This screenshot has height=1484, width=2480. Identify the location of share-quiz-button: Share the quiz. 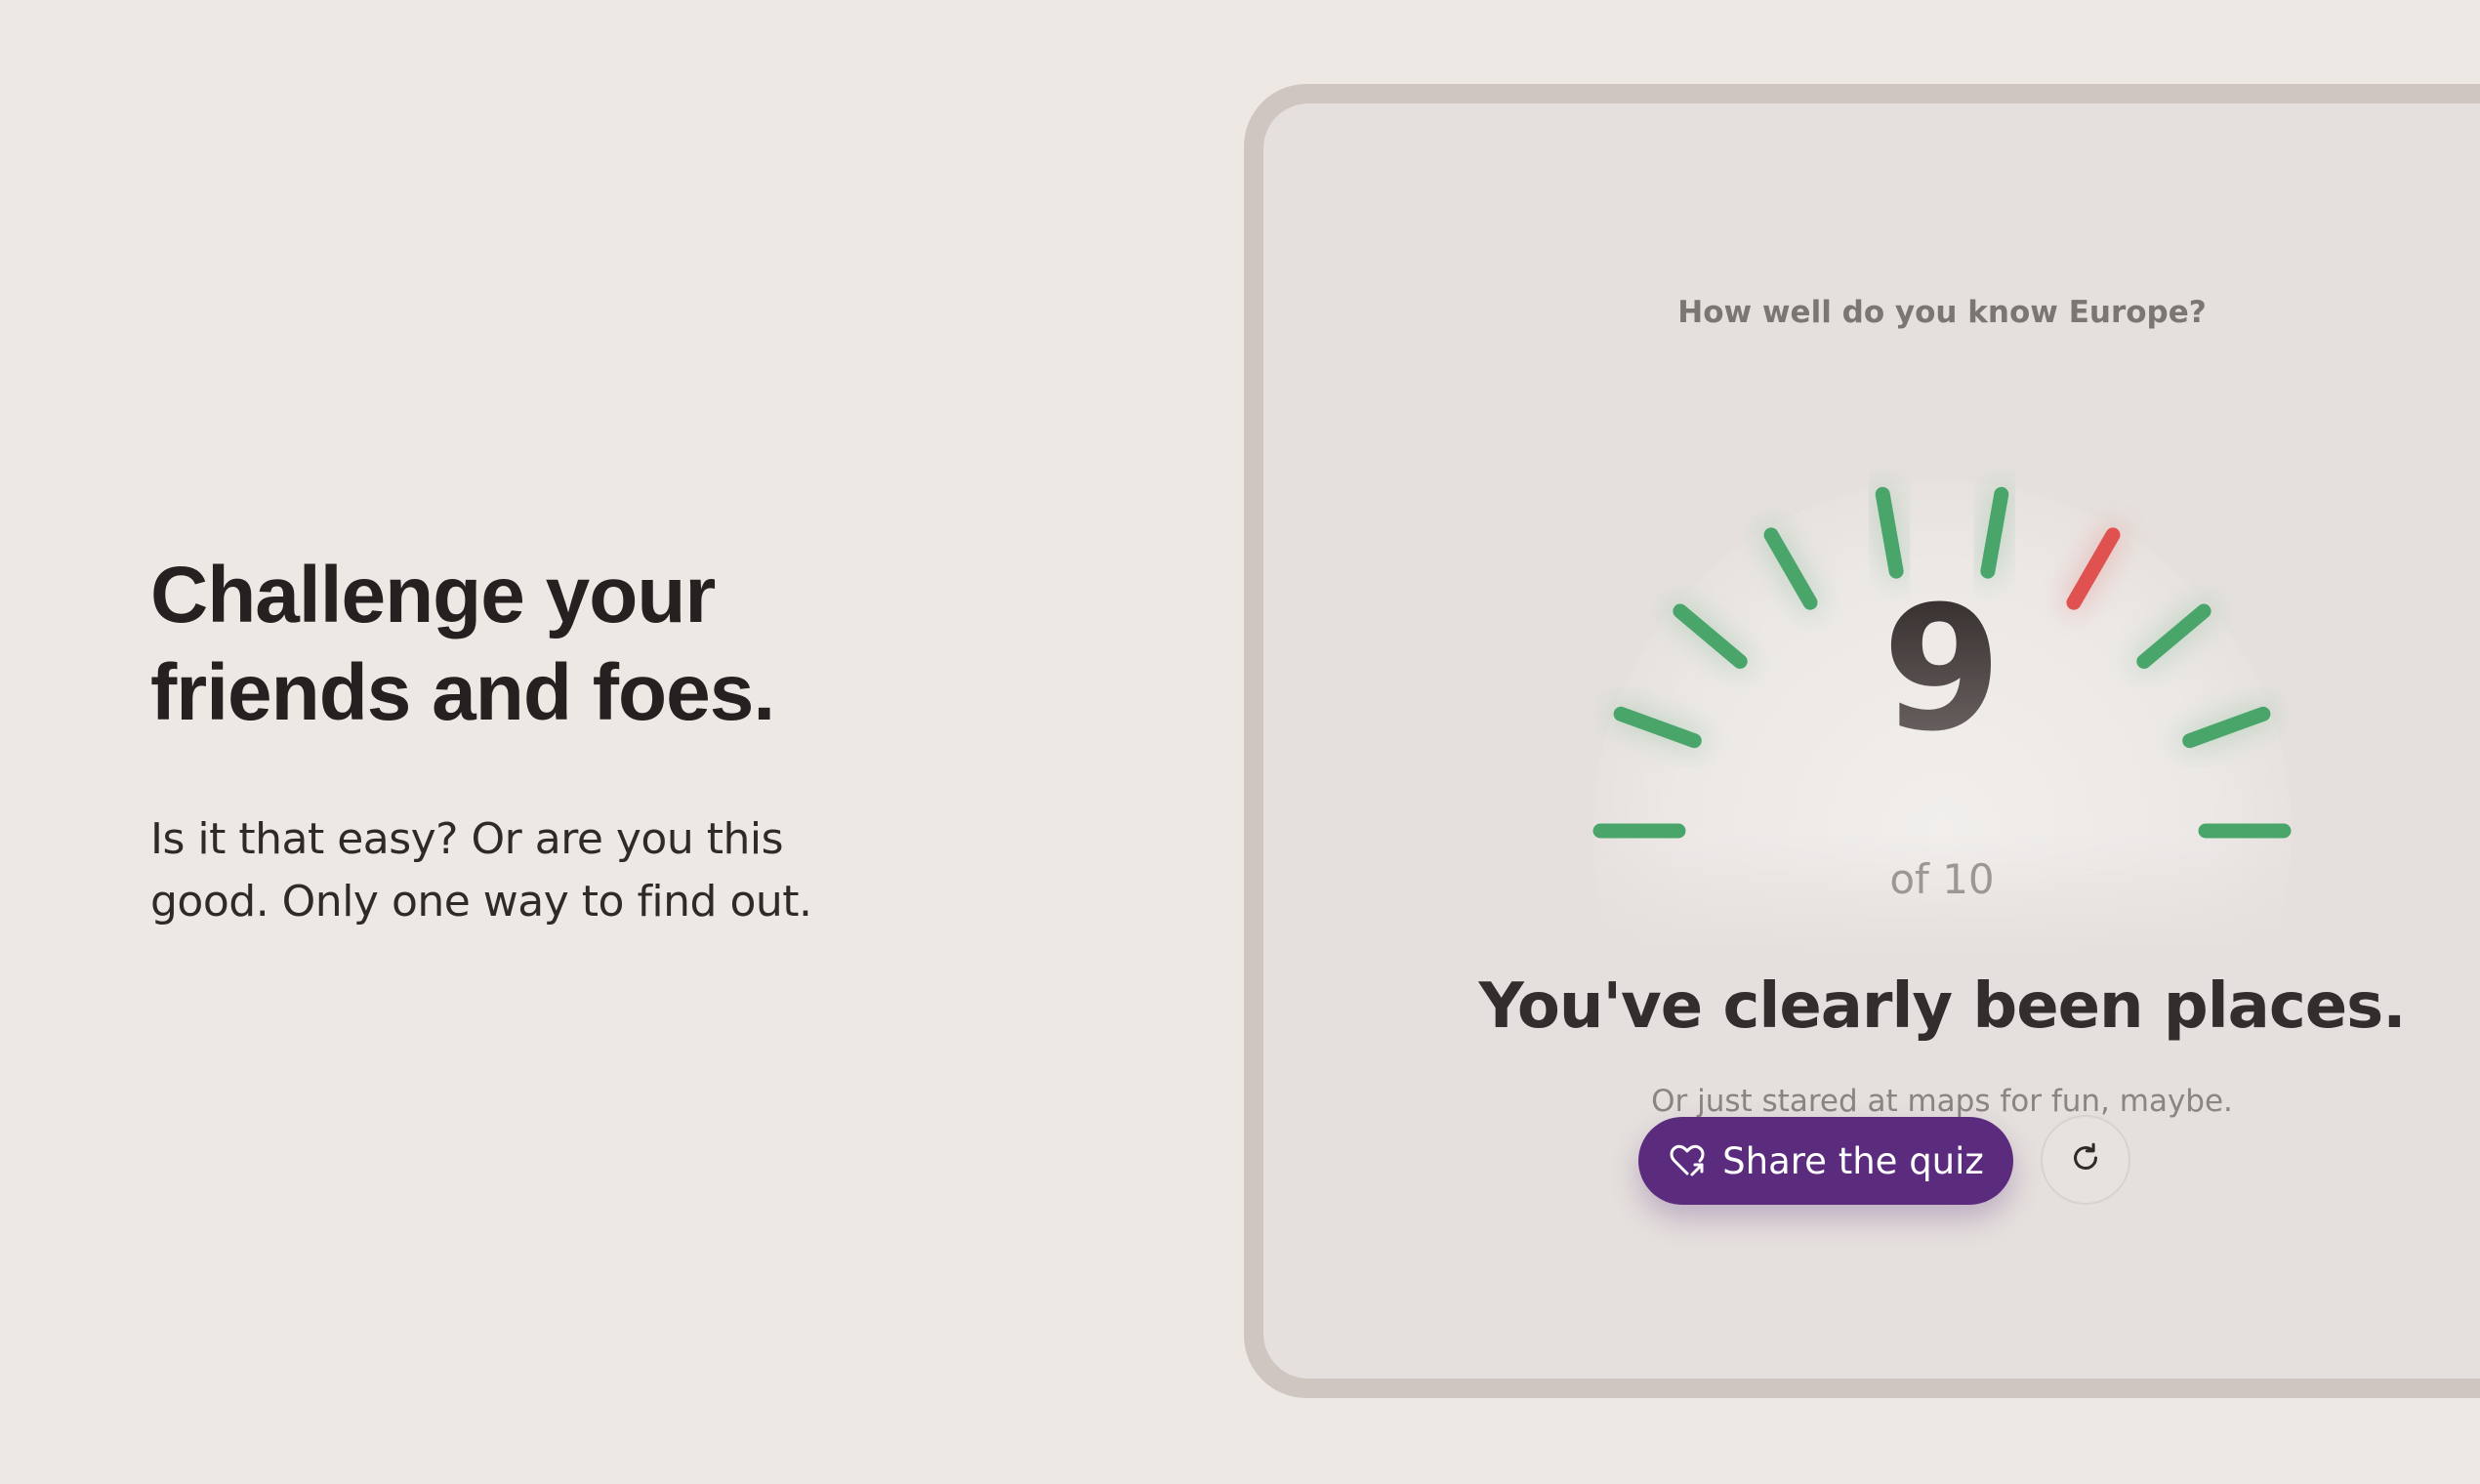
(1825, 1161).